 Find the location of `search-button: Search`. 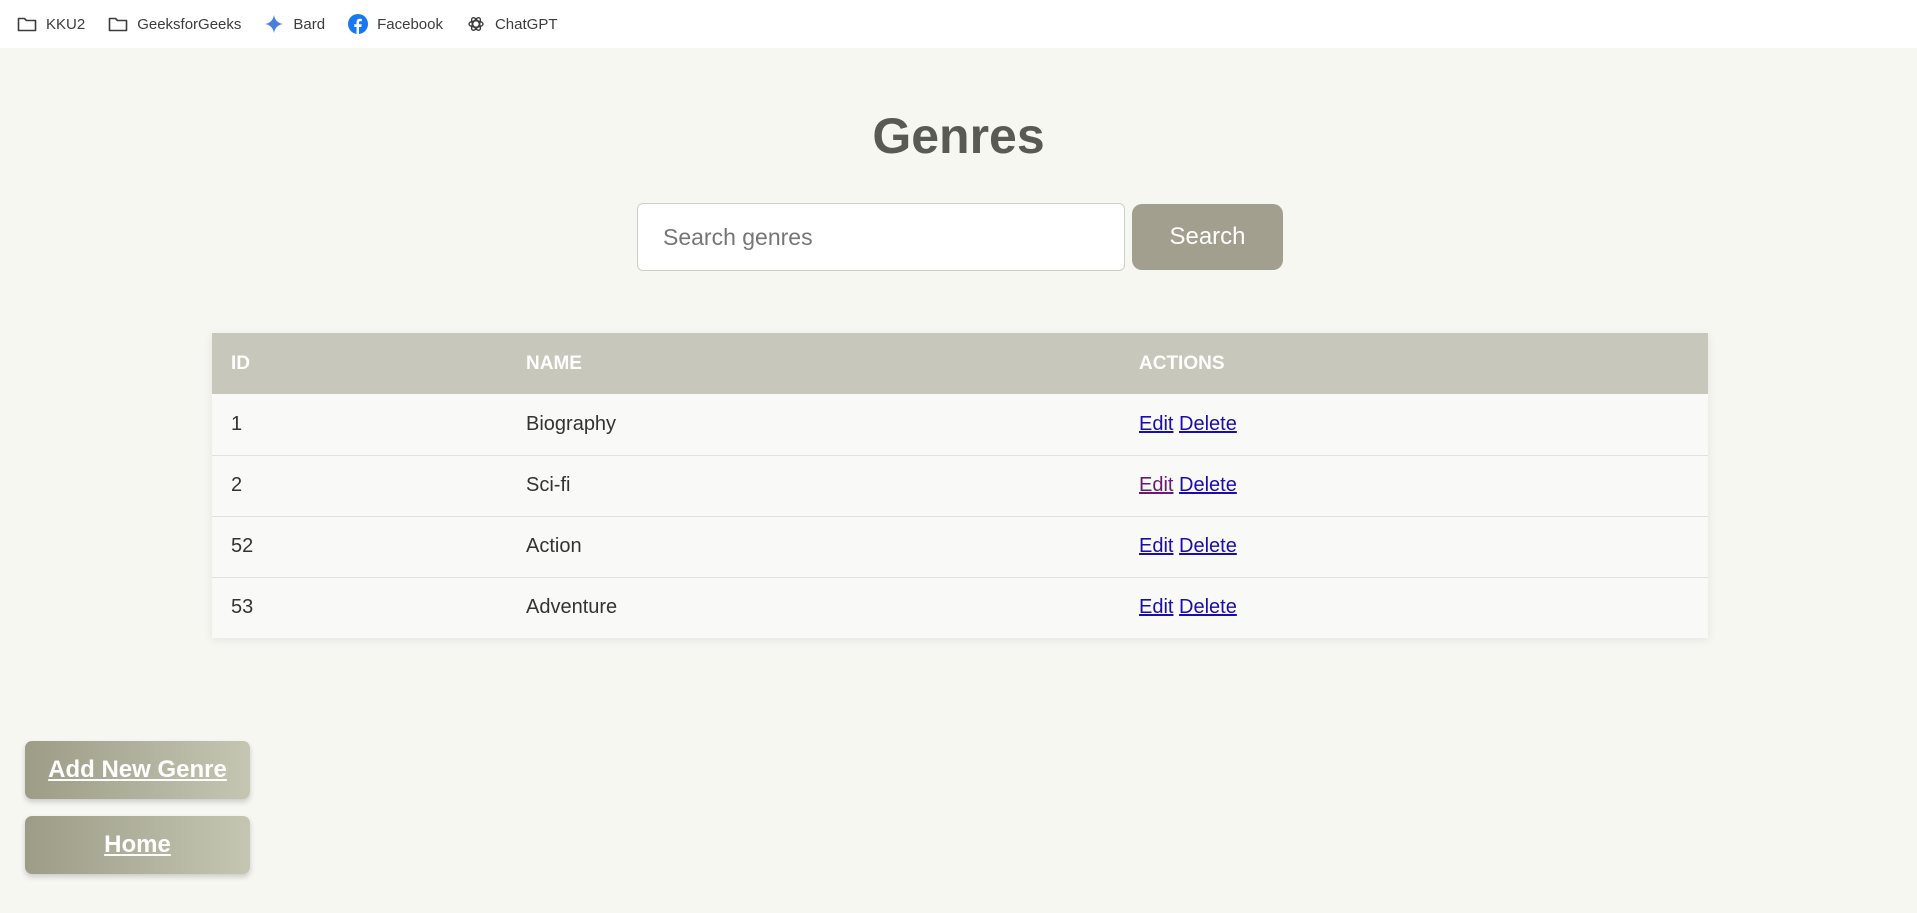

search-button: Search is located at coordinates (1207, 237).